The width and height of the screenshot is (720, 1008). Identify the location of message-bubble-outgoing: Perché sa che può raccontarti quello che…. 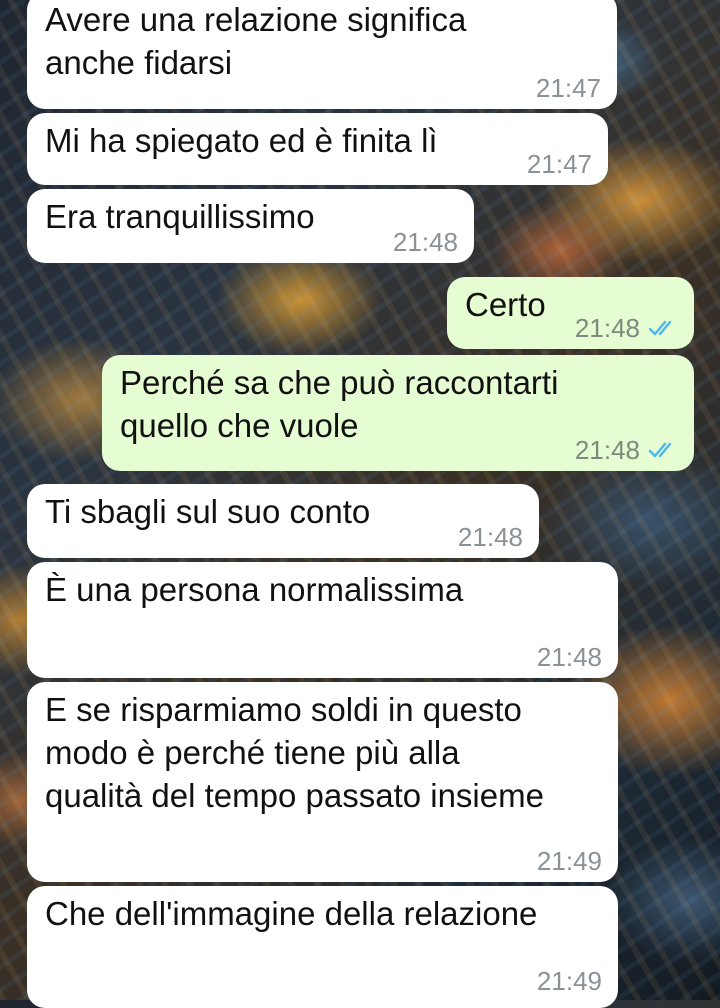
(398, 413).